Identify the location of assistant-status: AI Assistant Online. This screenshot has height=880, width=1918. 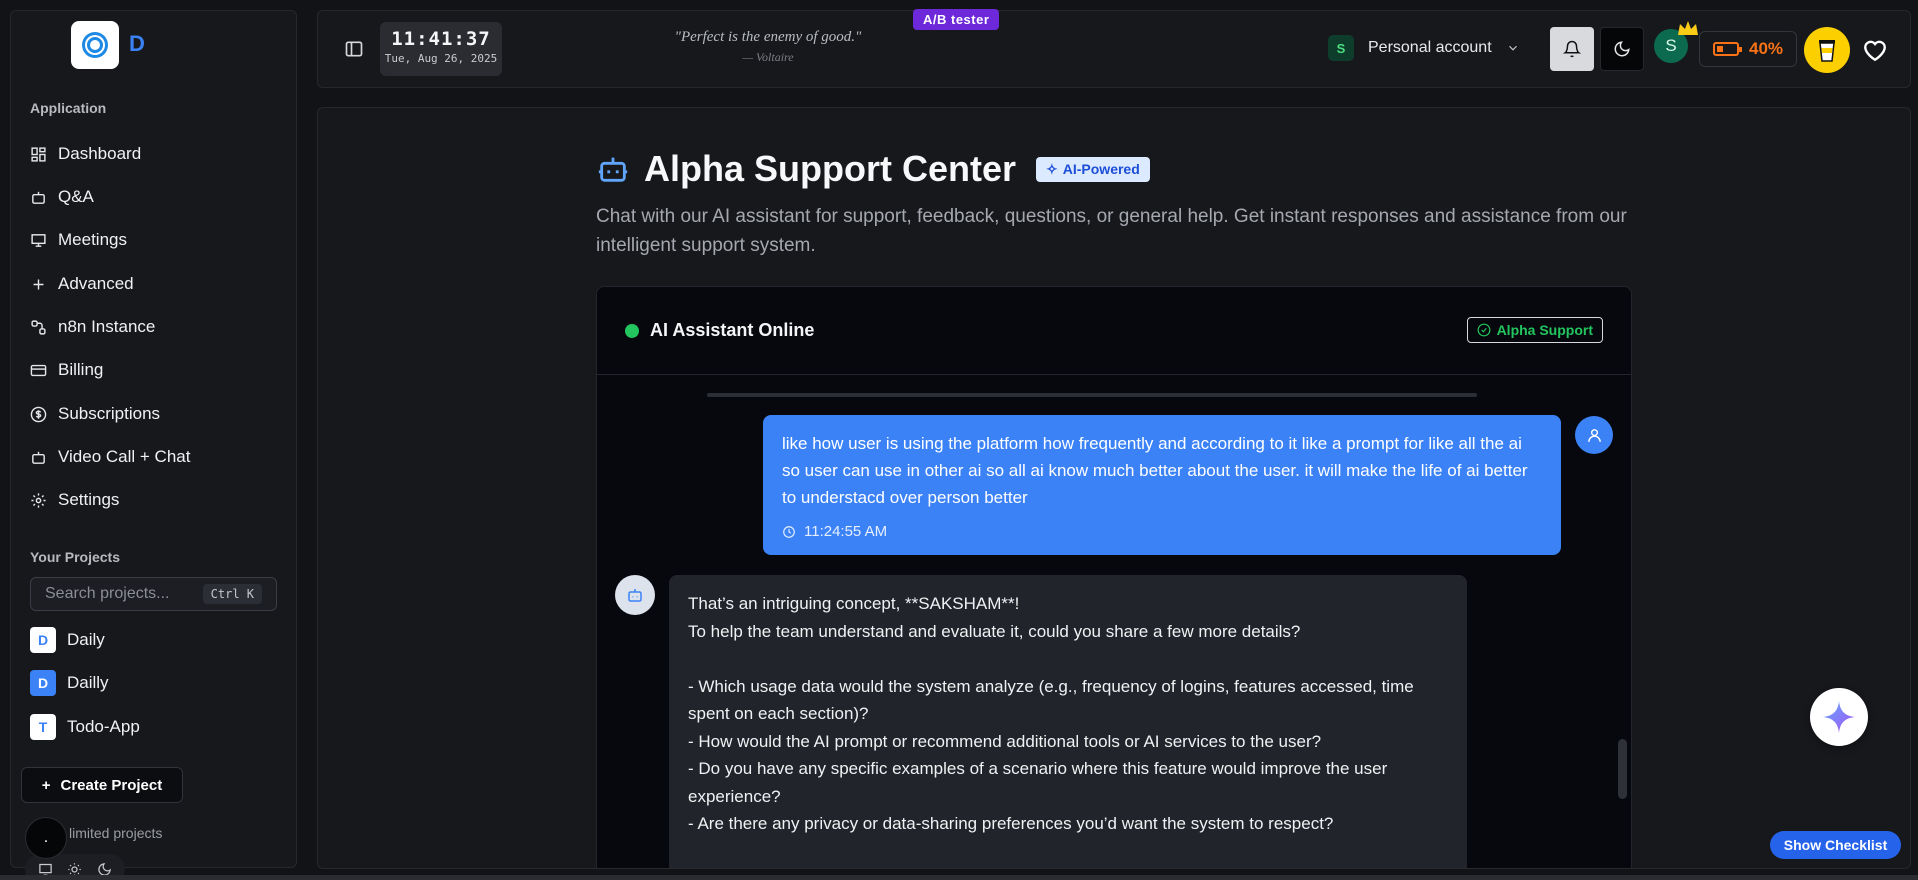
(732, 330).